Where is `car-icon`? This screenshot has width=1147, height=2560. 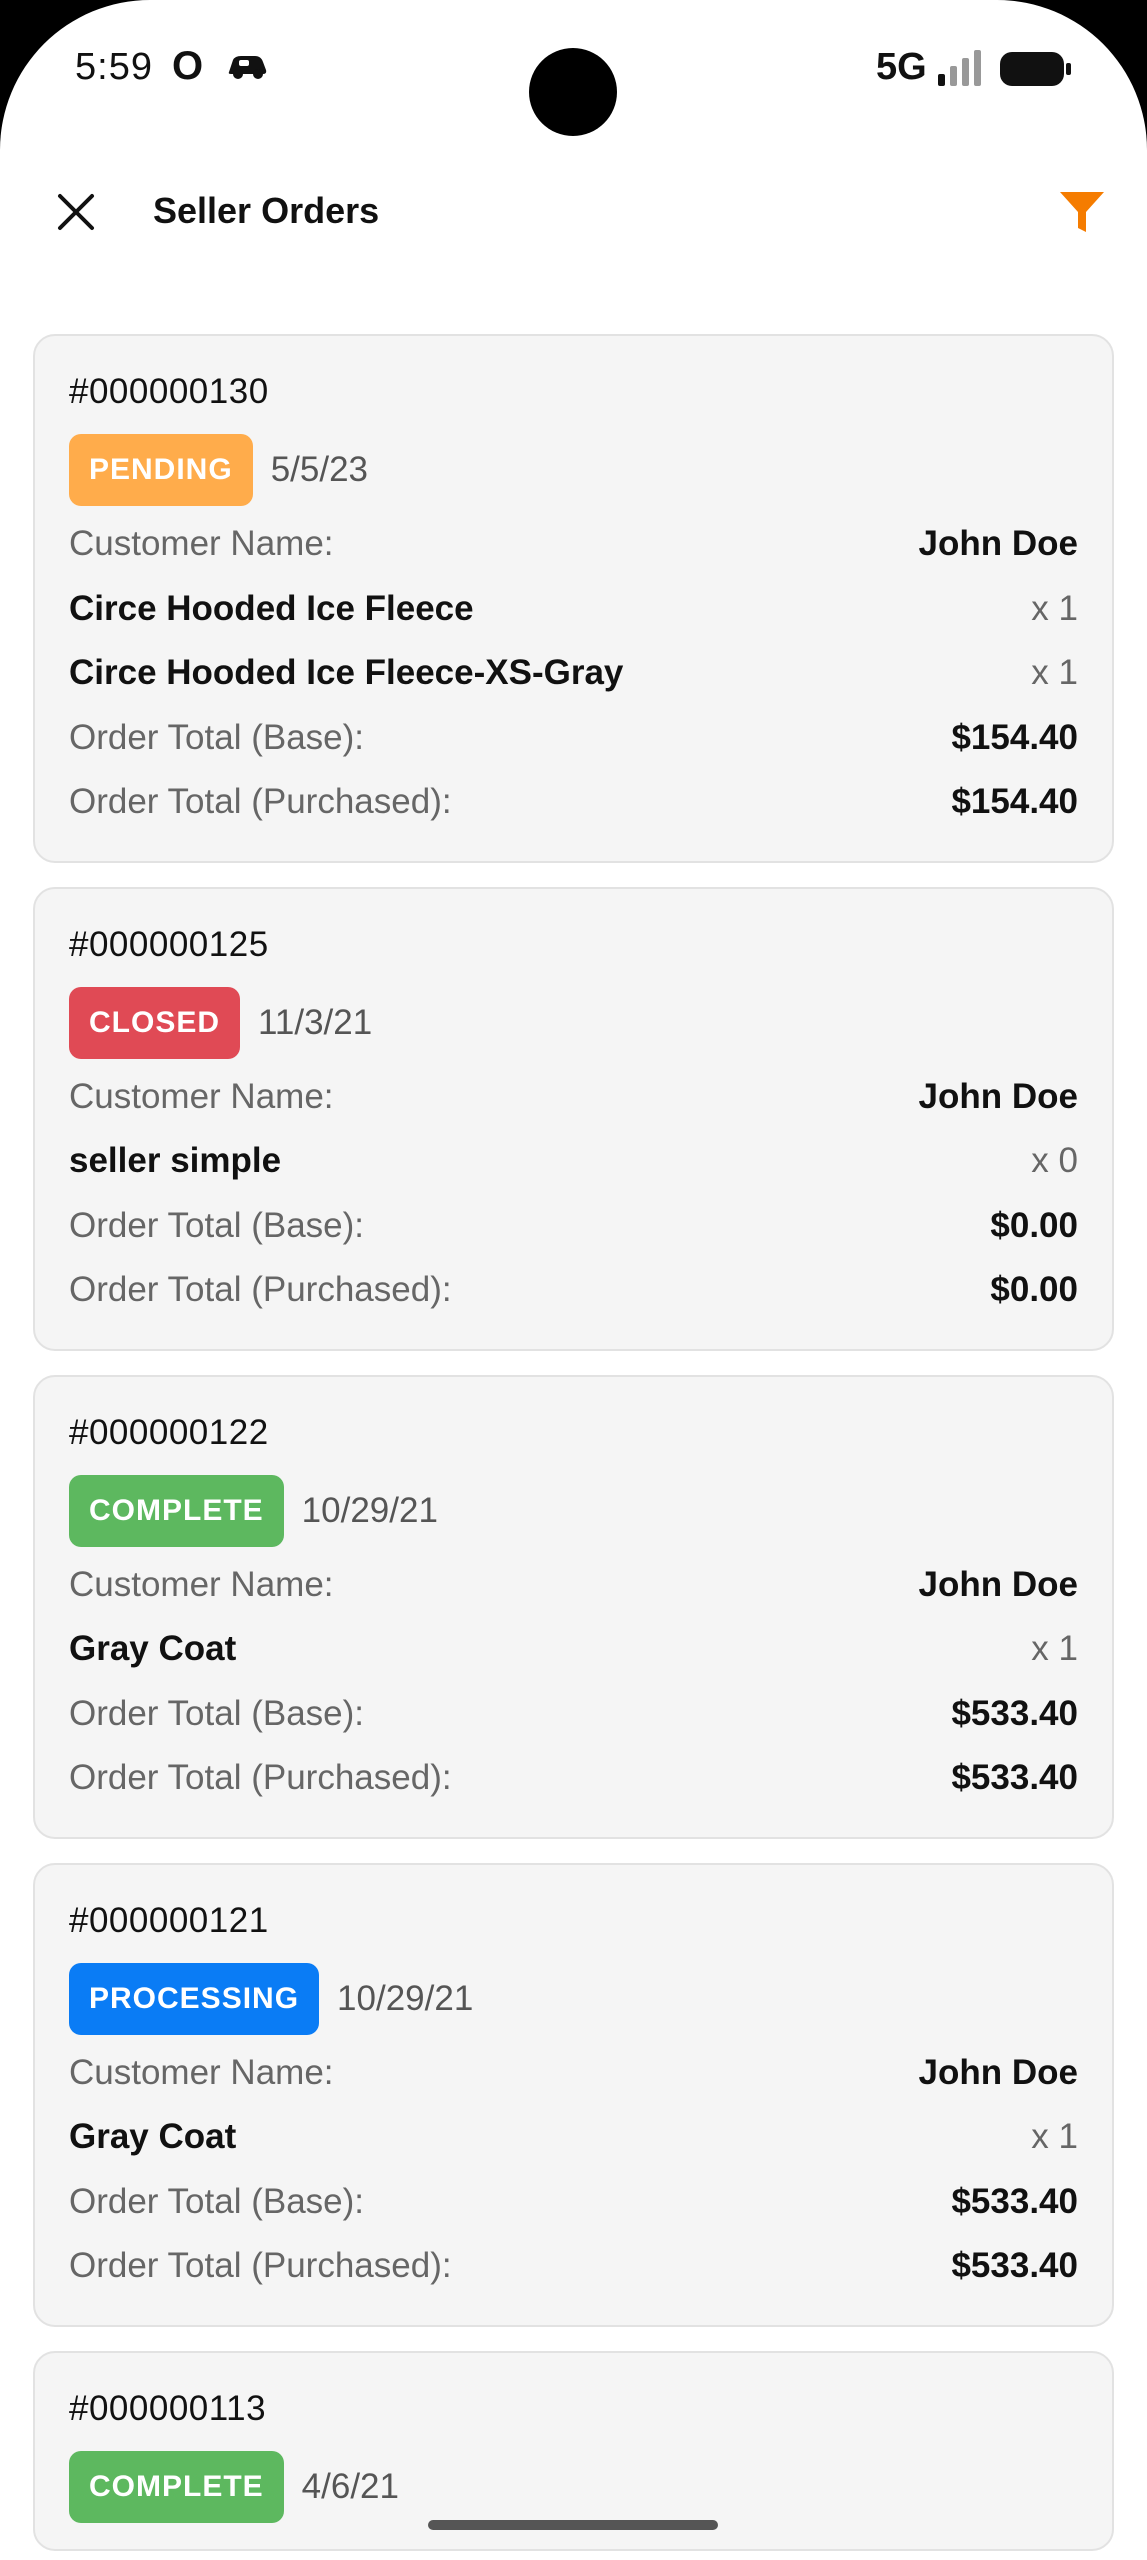
car-icon is located at coordinates (247, 67).